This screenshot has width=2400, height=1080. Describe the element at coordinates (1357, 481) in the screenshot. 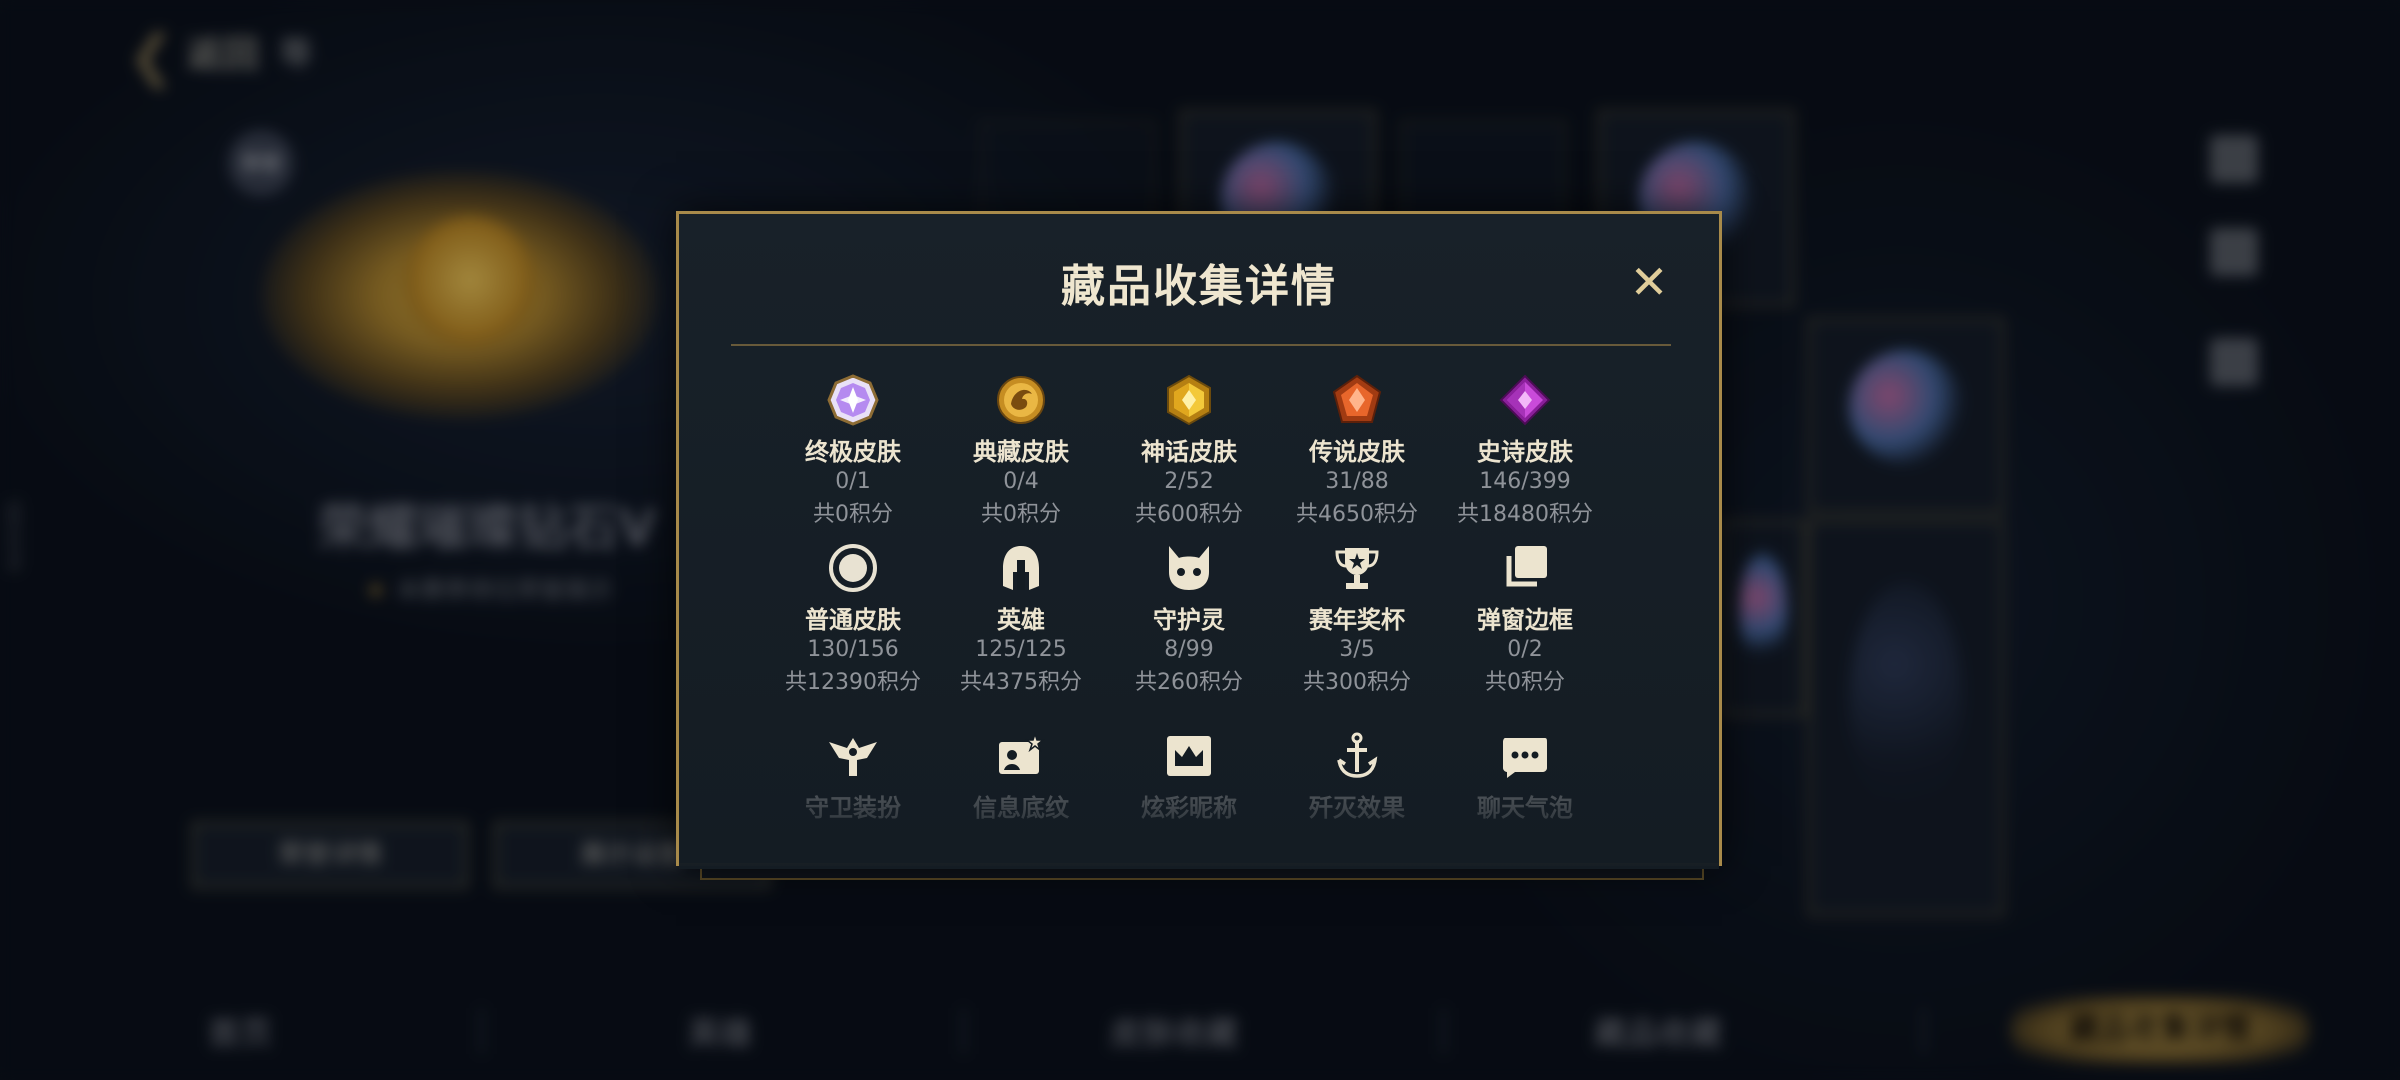

I see `item-count: 31/88` at that location.